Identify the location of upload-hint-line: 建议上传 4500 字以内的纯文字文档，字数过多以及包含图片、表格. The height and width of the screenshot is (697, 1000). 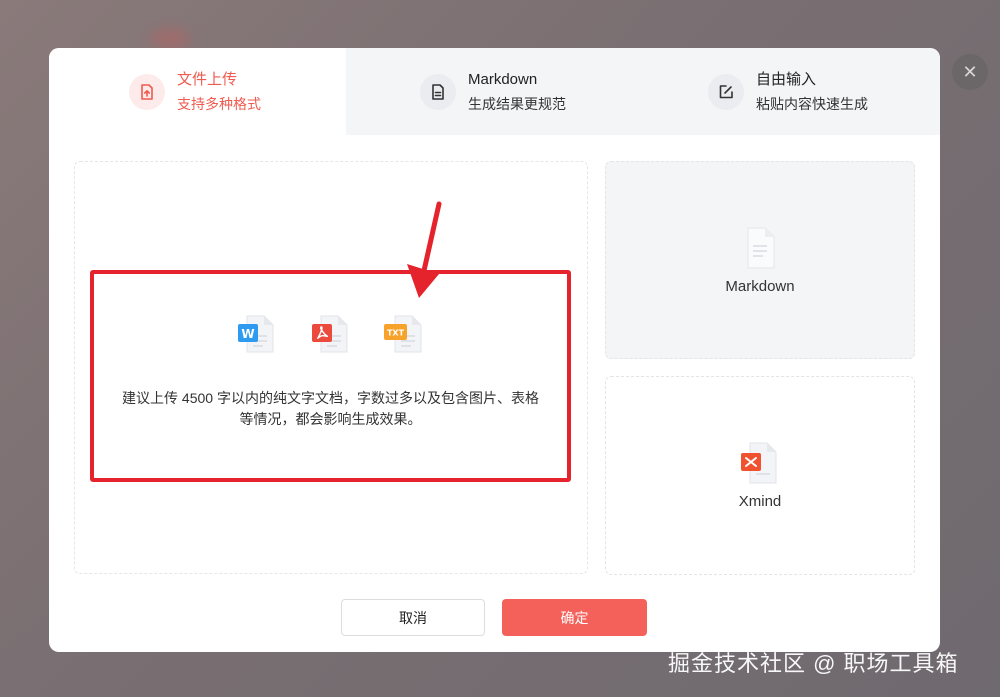
(330, 398).